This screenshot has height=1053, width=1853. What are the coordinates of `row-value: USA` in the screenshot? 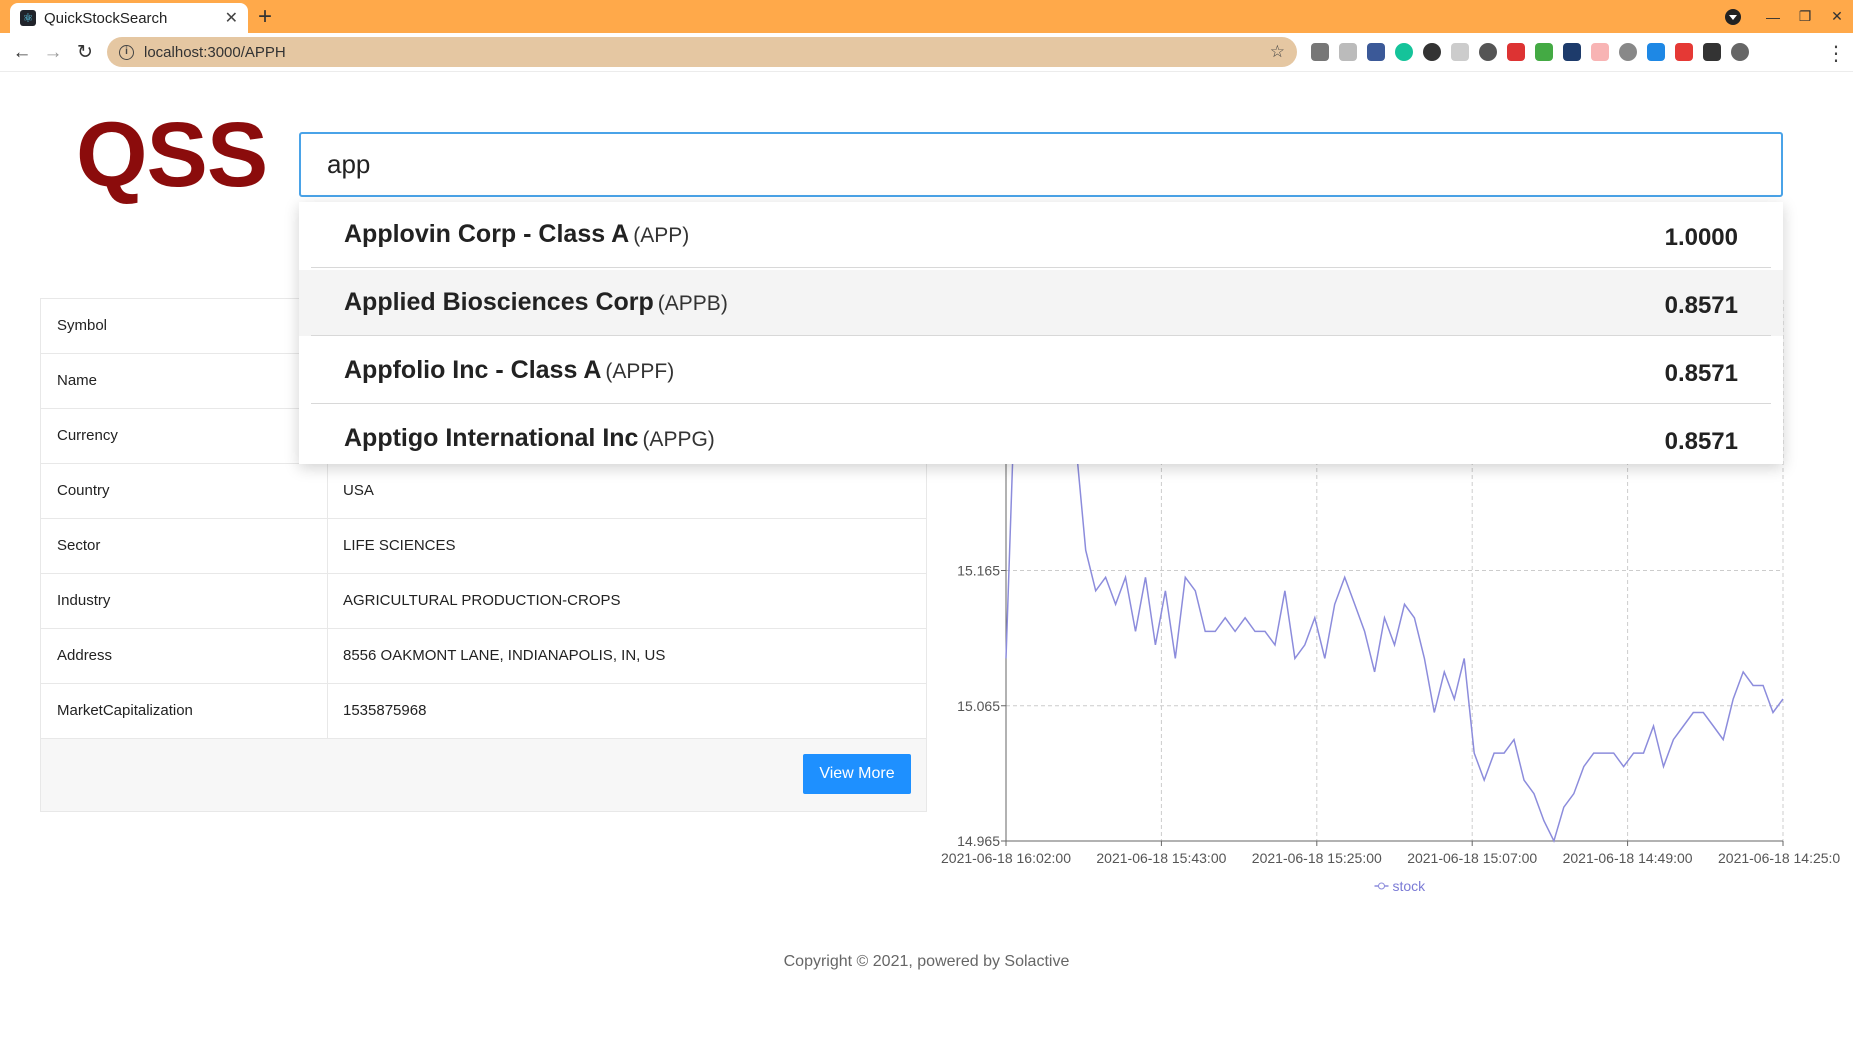 It's located at (358, 490).